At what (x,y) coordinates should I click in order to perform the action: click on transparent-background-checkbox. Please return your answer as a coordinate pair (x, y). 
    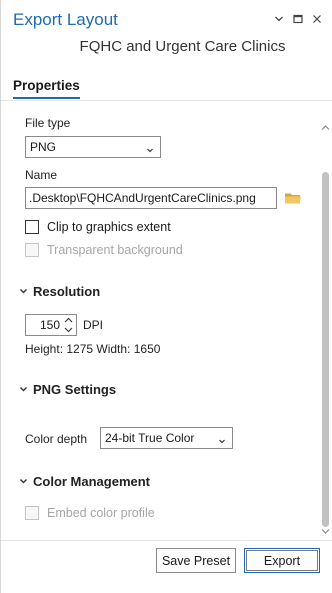
    Looking at the image, I should click on (32, 250).